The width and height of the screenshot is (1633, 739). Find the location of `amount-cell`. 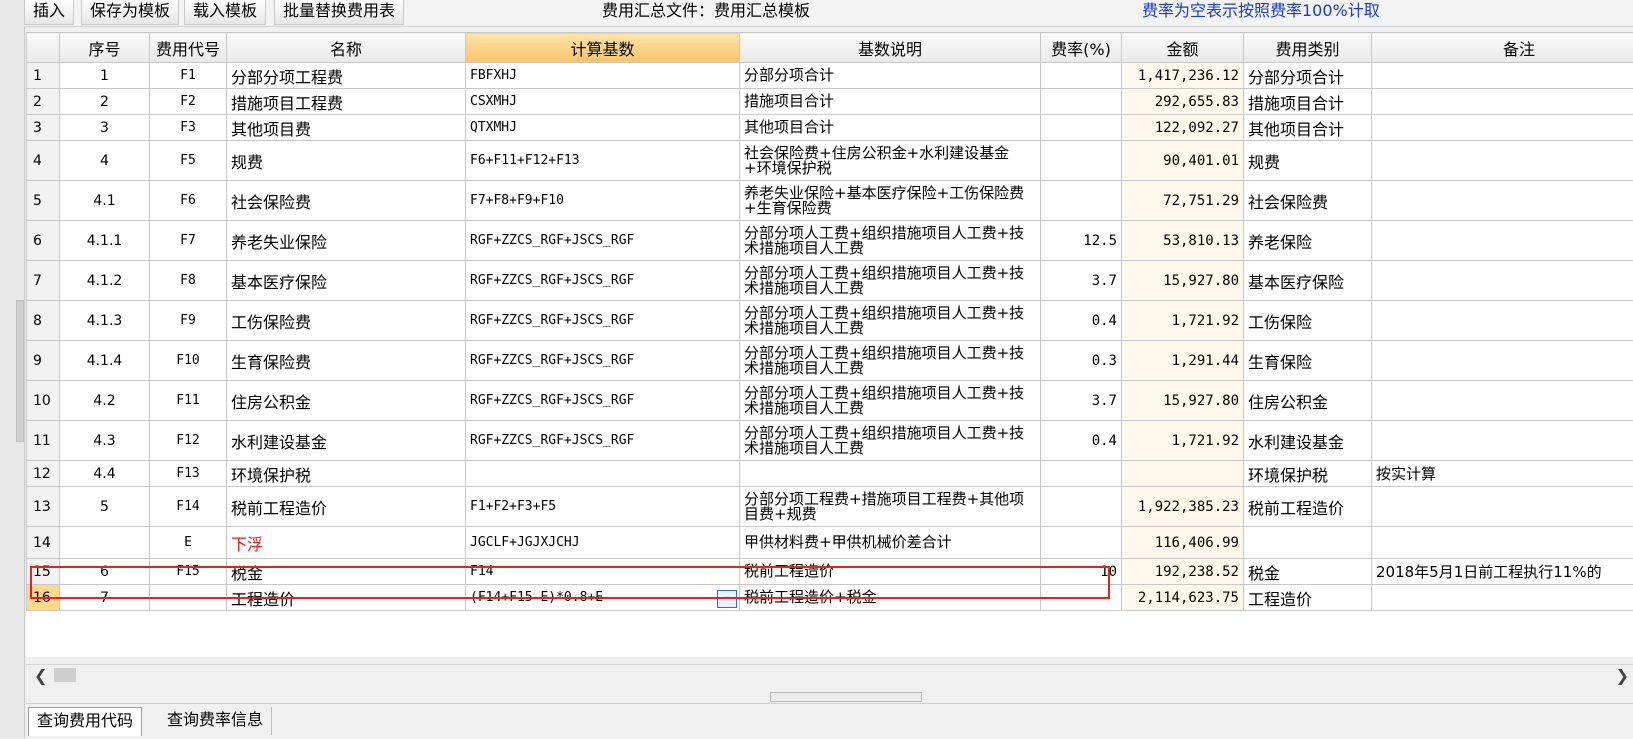

amount-cell is located at coordinates (1183, 474).